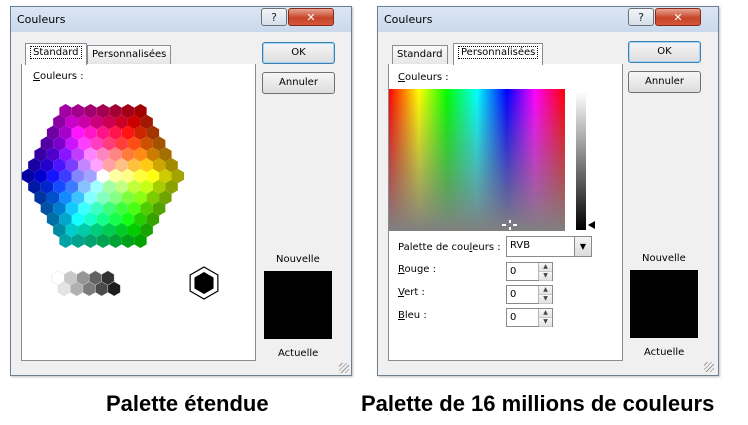 Image resolution: width=748 pixels, height=425 pixels. I want to click on green-value: 0, so click(513, 294).